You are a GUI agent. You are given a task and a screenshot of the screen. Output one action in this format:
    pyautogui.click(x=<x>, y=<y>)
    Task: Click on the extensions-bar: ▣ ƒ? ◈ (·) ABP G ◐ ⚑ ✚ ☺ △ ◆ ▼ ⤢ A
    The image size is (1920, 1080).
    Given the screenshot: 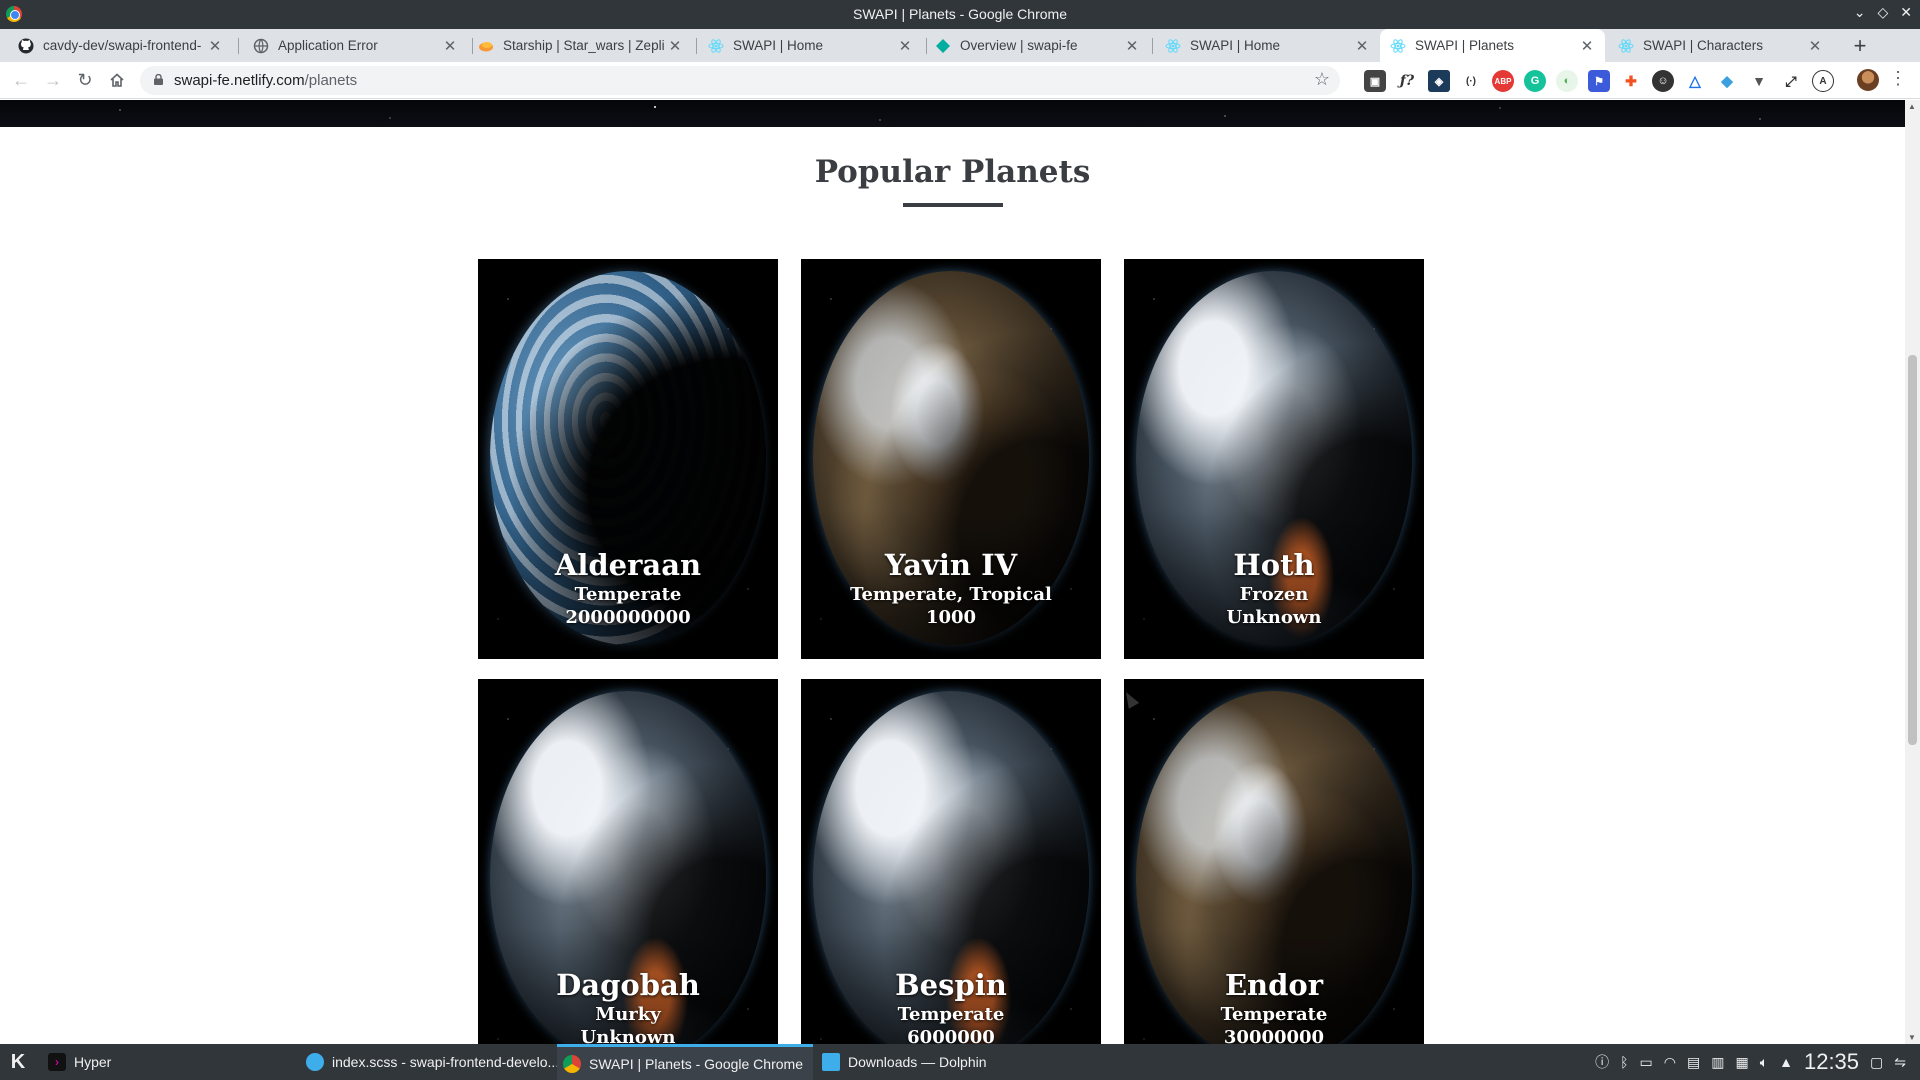 What is the action you would take?
    pyautogui.click(x=1599, y=81)
    